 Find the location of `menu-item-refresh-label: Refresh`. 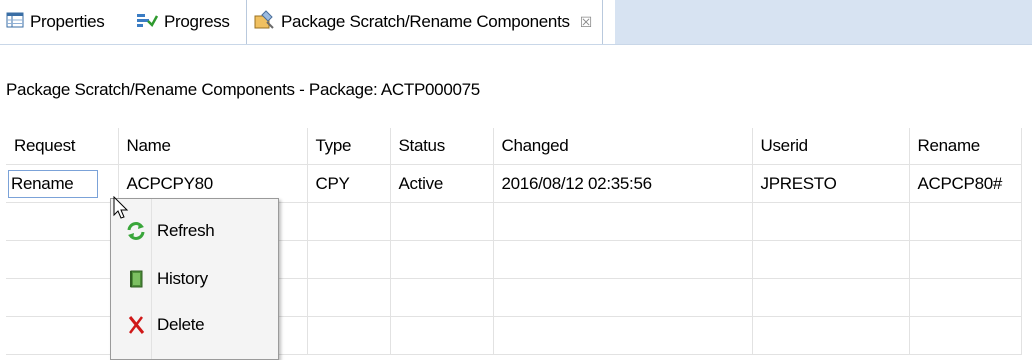

menu-item-refresh-label: Refresh is located at coordinates (186, 230).